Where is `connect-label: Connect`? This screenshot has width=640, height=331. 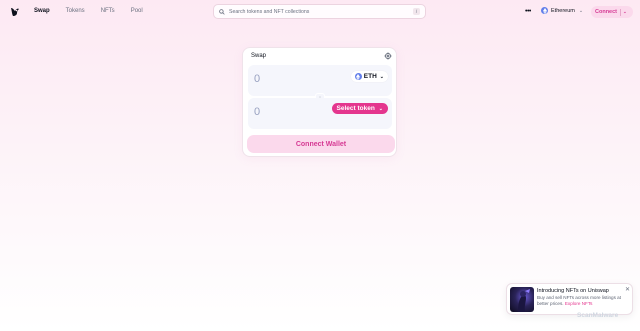 connect-label: Connect is located at coordinates (606, 12).